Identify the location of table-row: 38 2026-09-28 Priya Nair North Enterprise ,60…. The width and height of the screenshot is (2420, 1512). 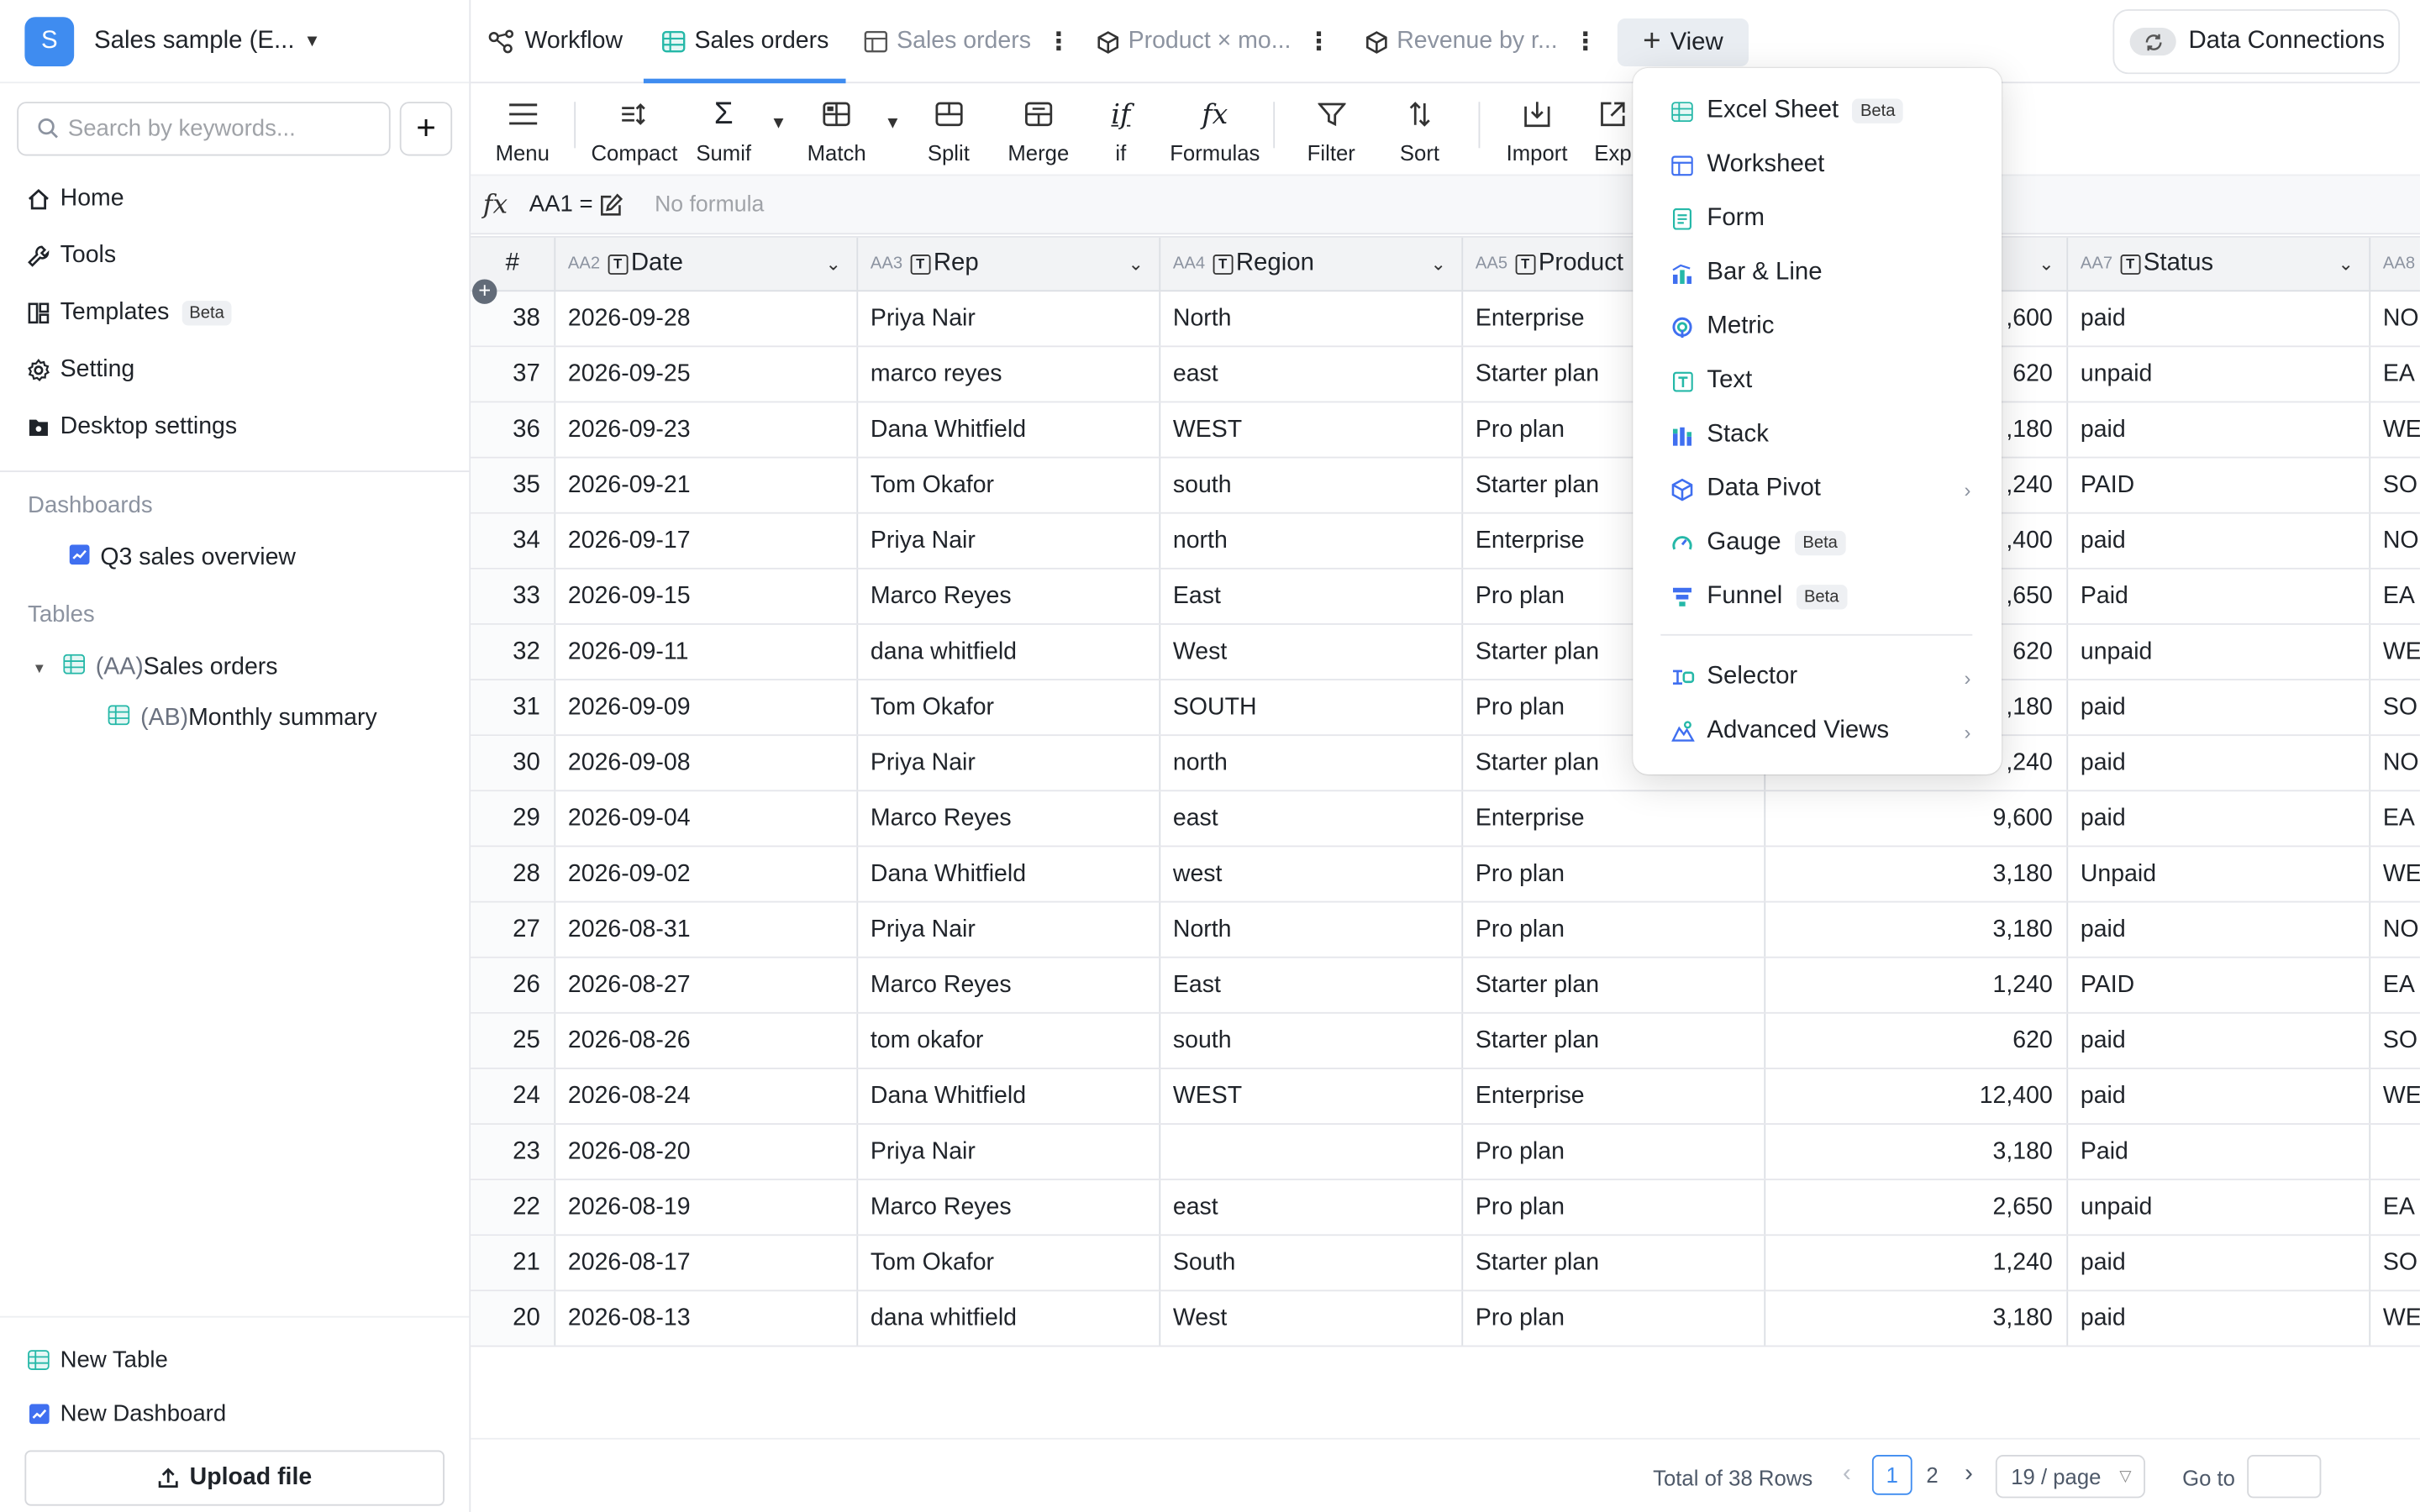
(1445, 319).